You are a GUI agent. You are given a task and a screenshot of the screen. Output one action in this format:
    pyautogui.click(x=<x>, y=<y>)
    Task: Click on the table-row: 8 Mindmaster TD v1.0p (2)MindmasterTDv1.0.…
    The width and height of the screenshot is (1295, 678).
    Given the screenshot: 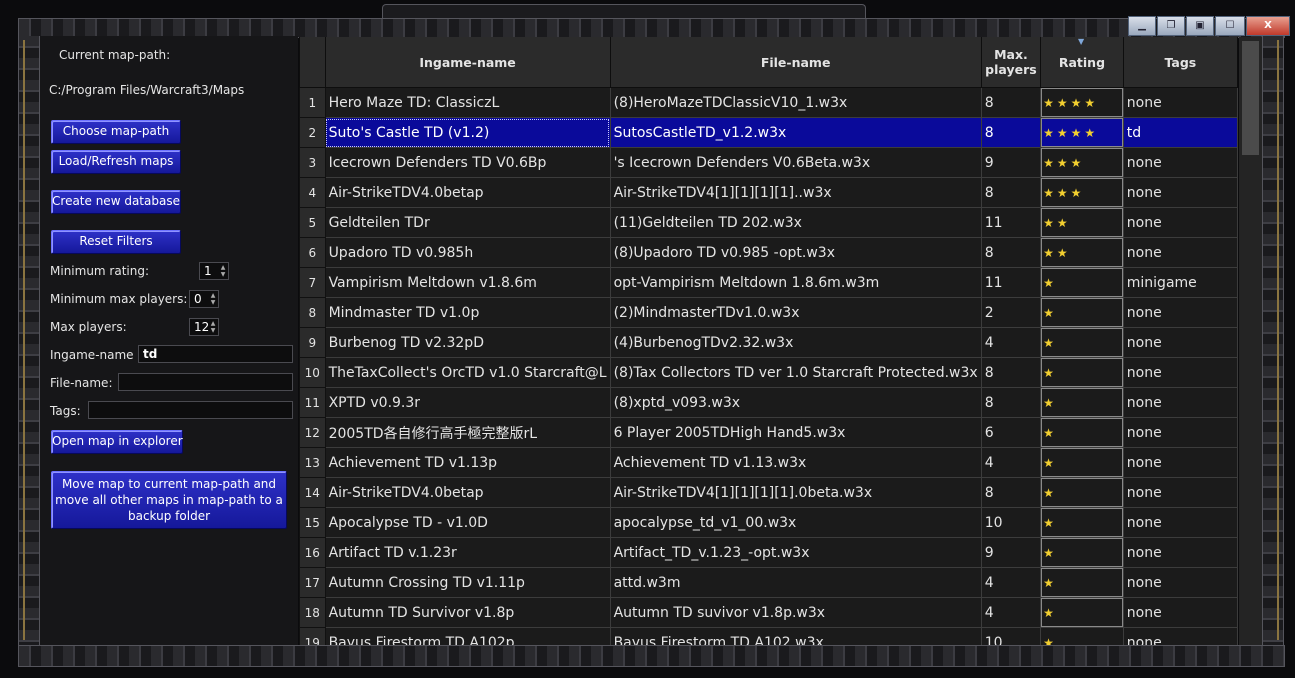 What is the action you would take?
    pyautogui.click(x=768, y=312)
    